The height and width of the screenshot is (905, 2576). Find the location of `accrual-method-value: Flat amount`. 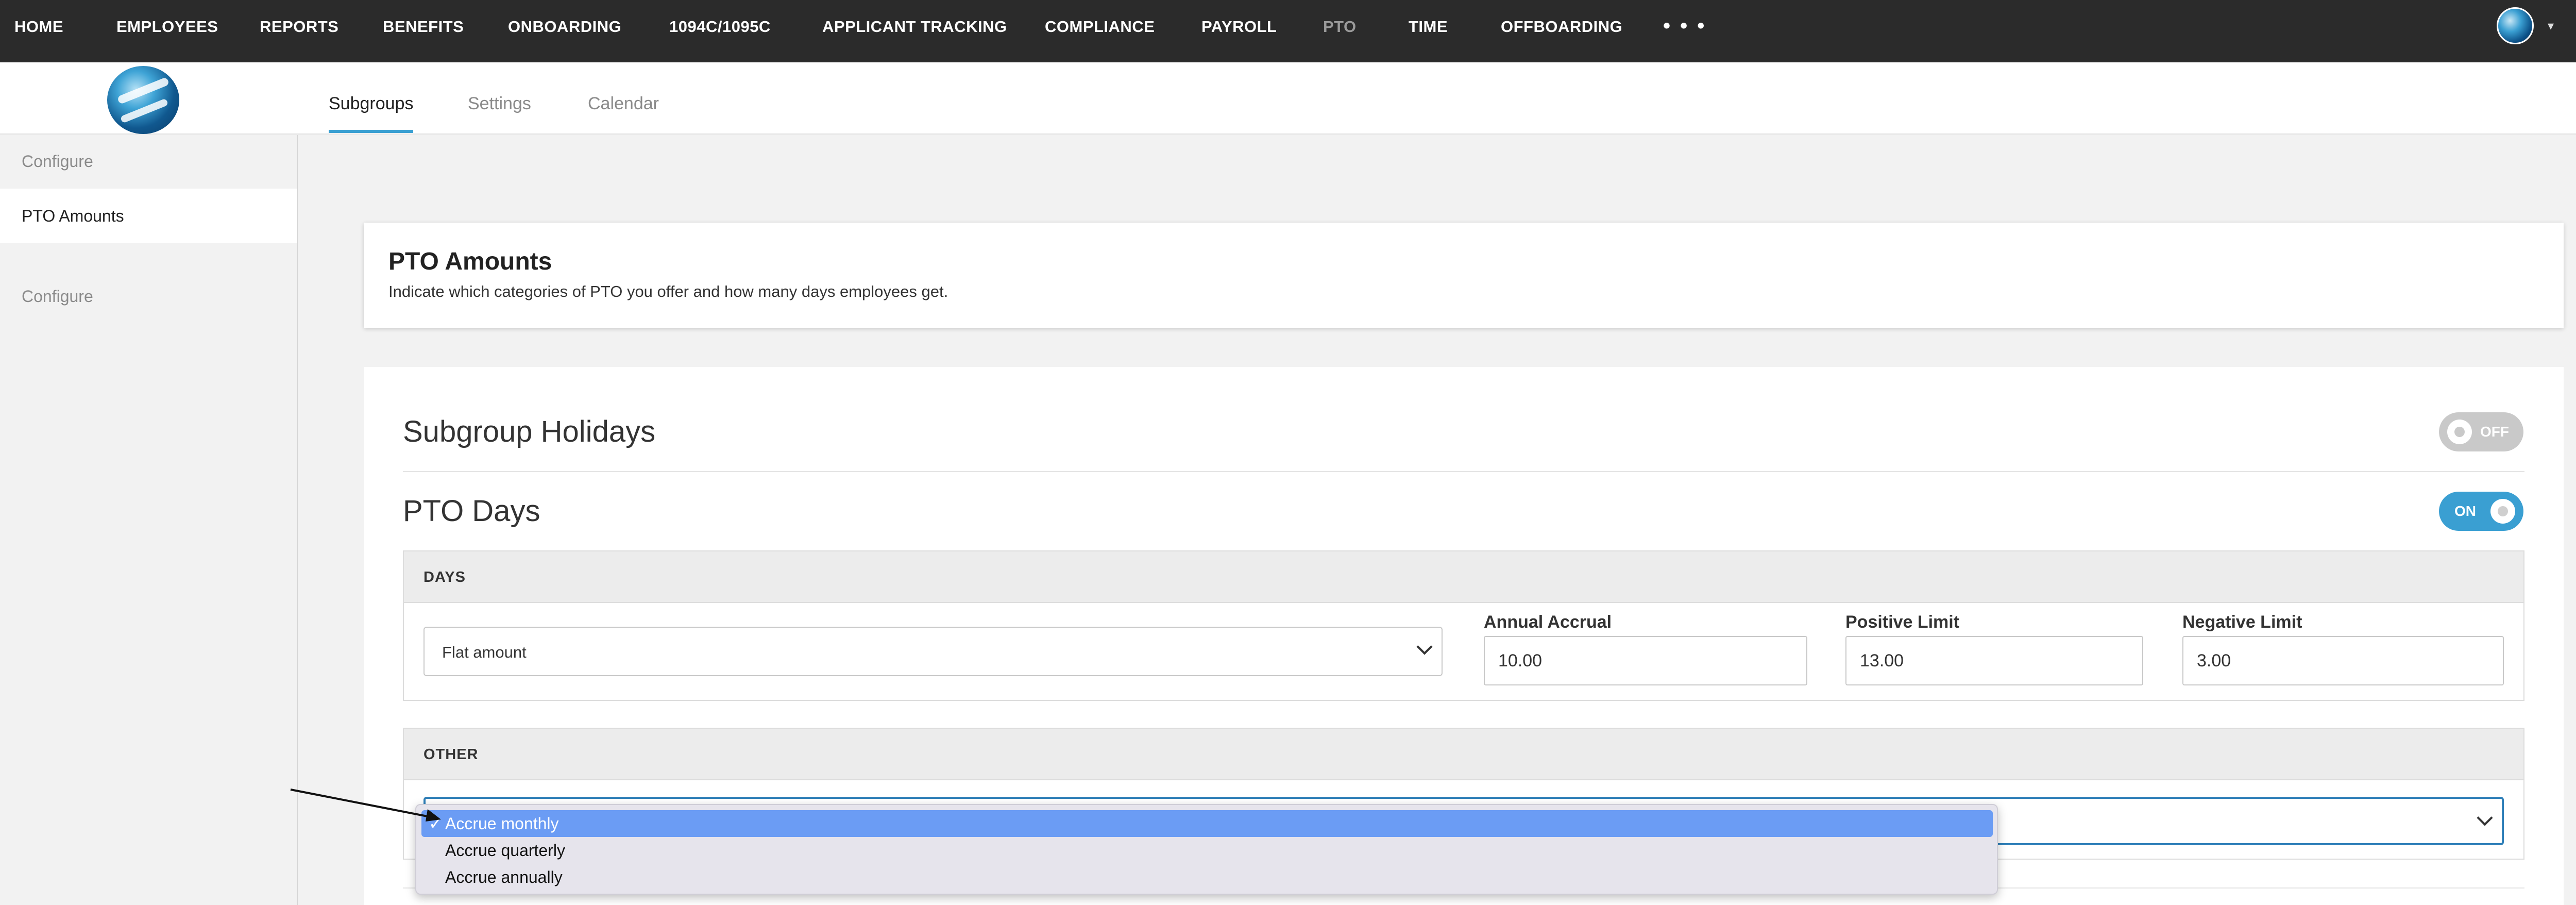

accrual-method-value: Flat amount is located at coordinates (485, 652).